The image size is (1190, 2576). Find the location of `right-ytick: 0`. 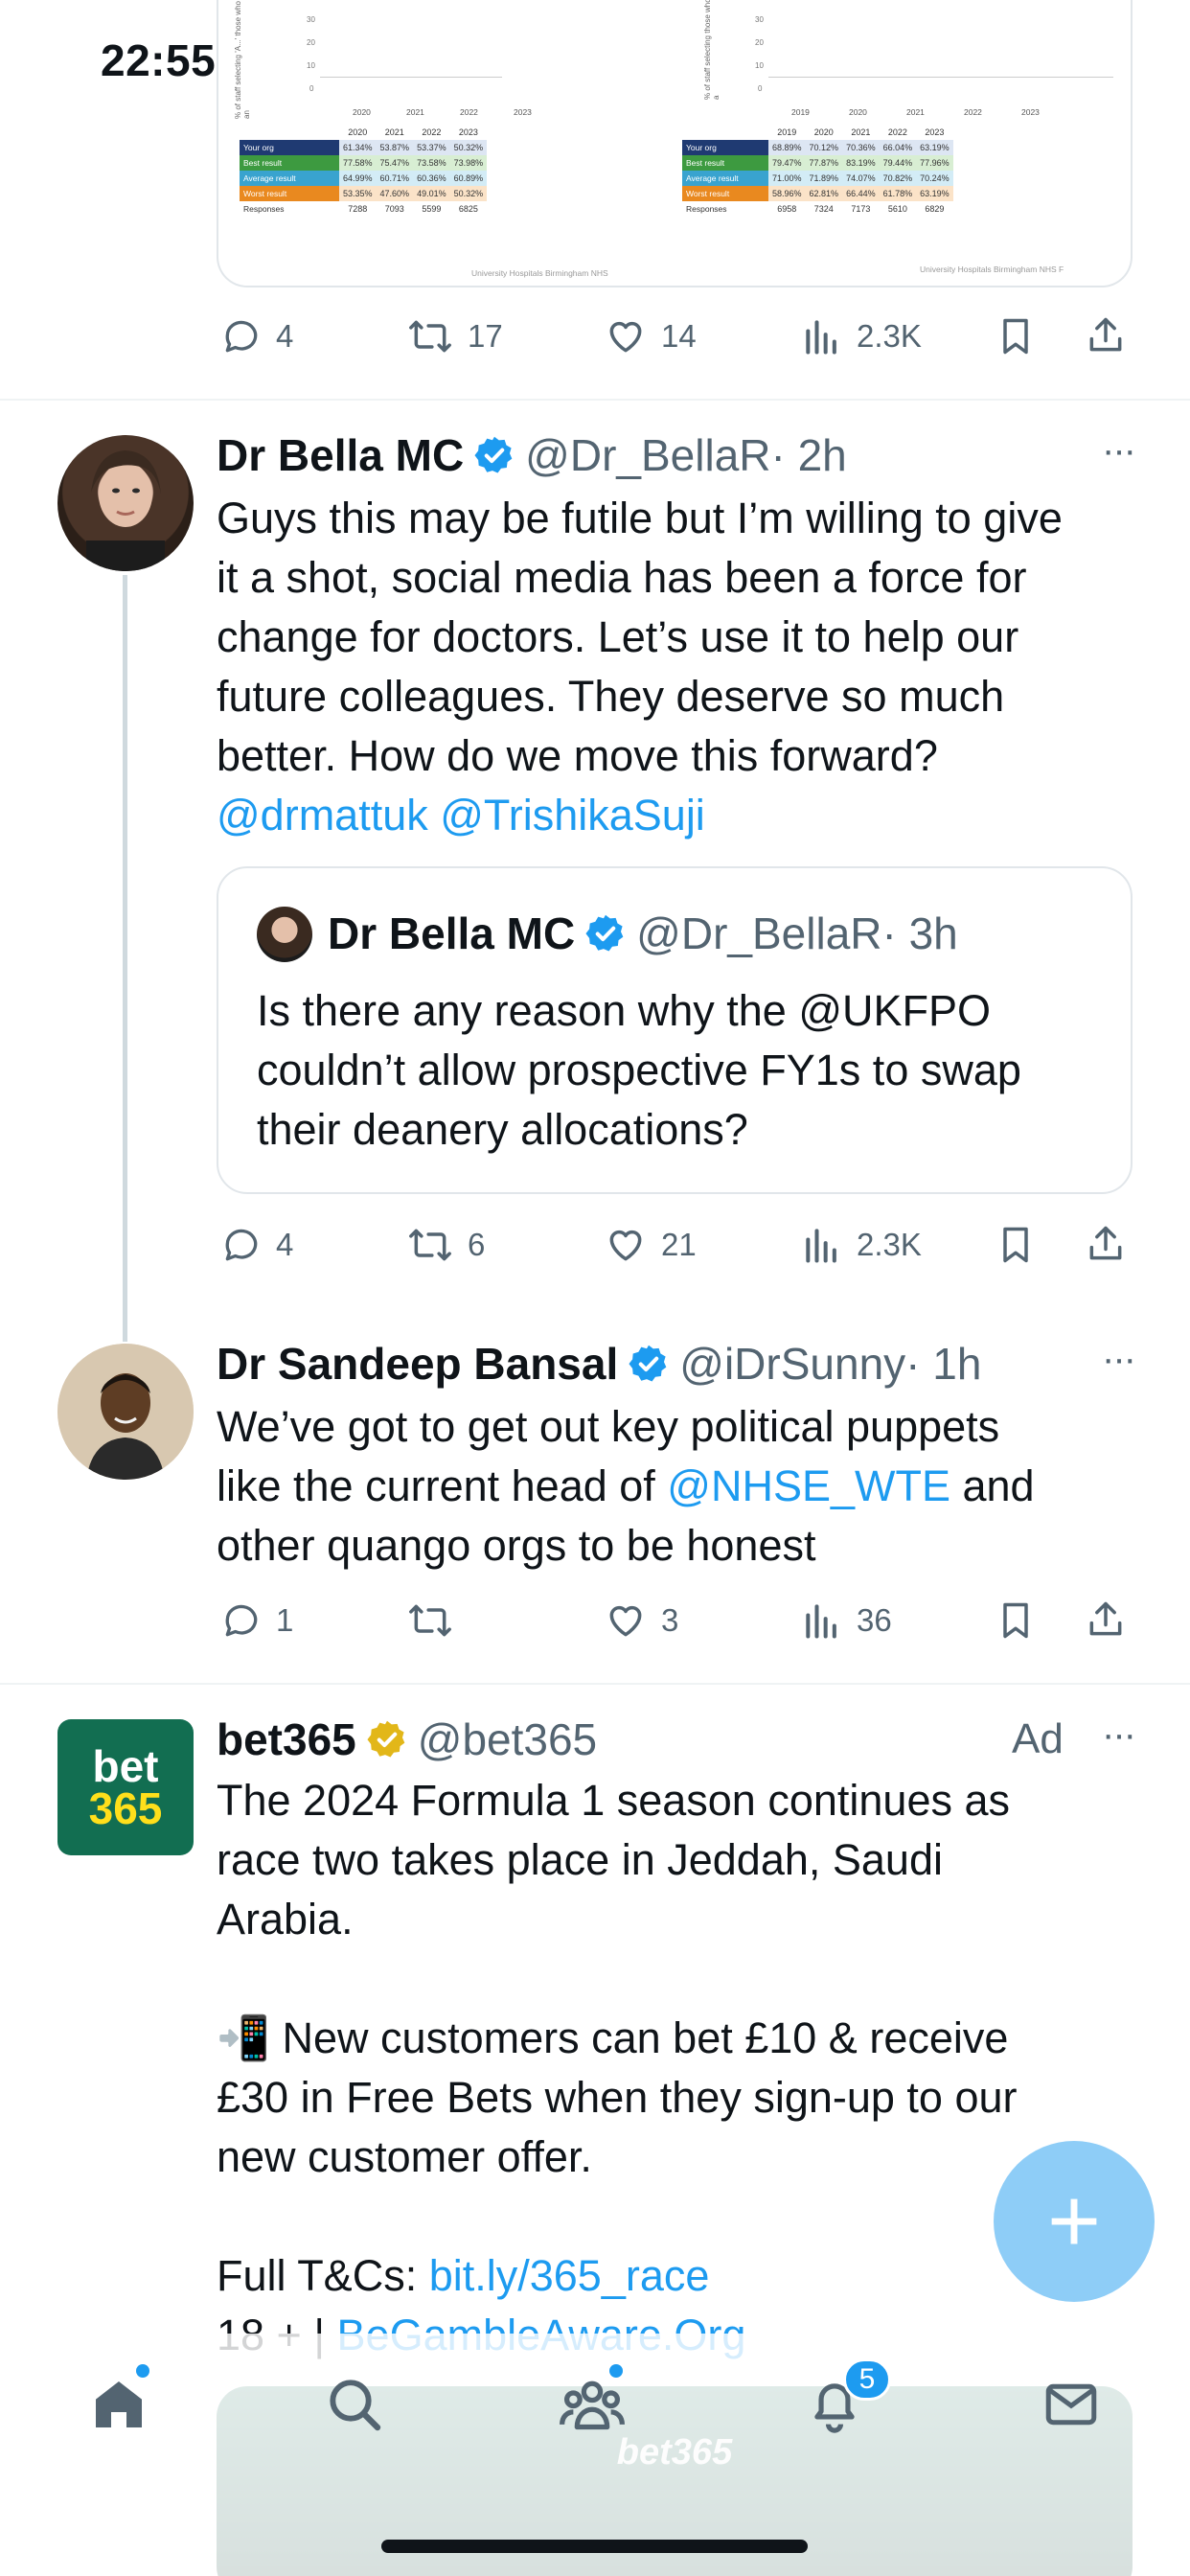

right-ytick: 0 is located at coordinates (761, 88).